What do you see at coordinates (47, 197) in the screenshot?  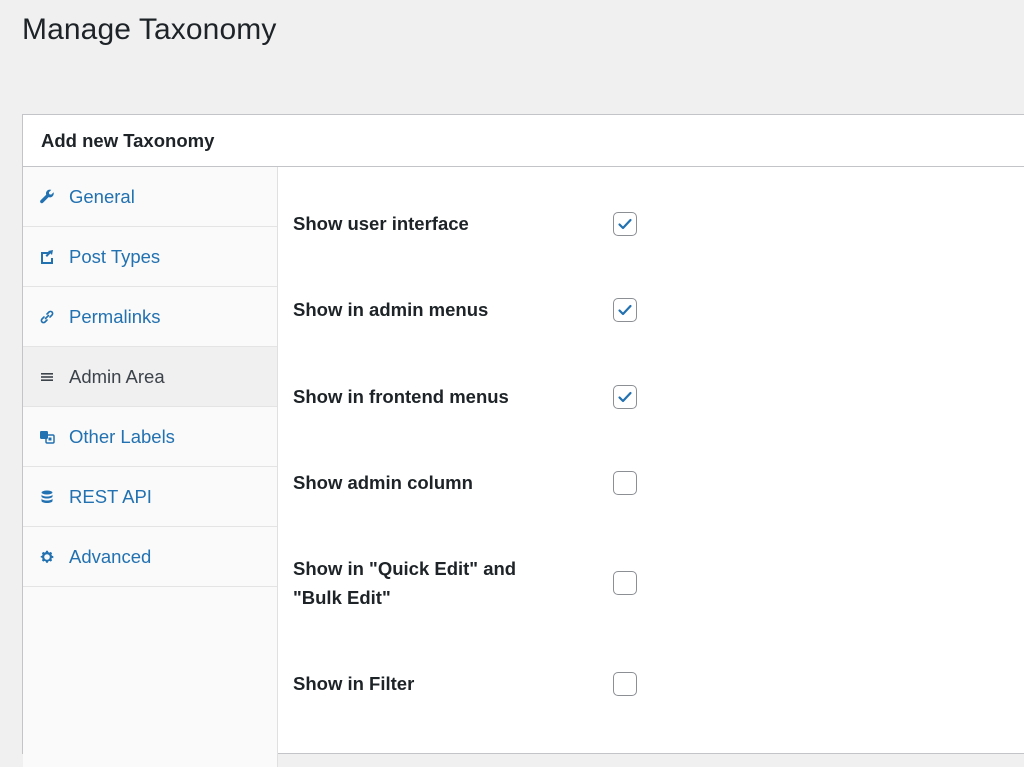 I see `wrench-icon` at bounding box center [47, 197].